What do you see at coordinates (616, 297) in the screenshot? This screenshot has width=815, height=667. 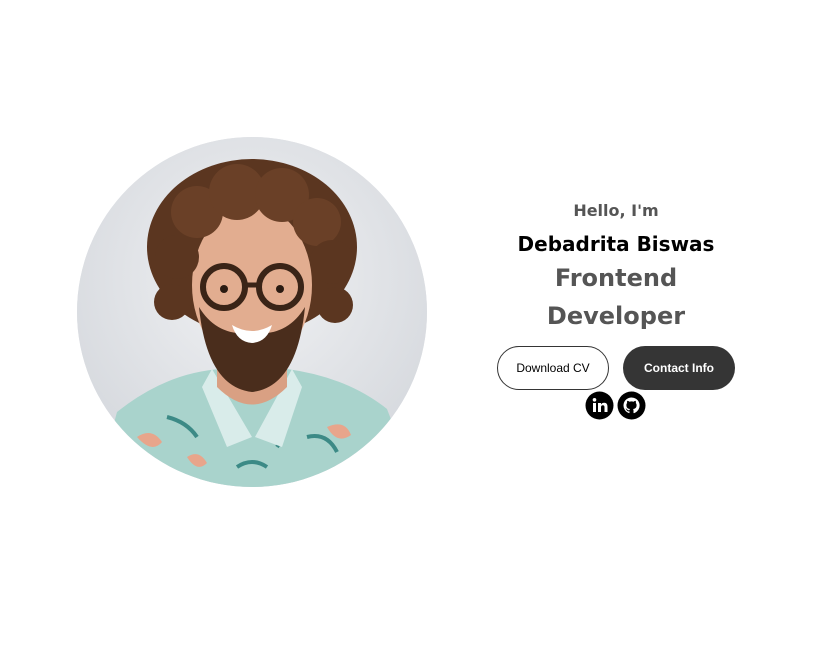 I see `job-title: Frontend Developer` at bounding box center [616, 297].